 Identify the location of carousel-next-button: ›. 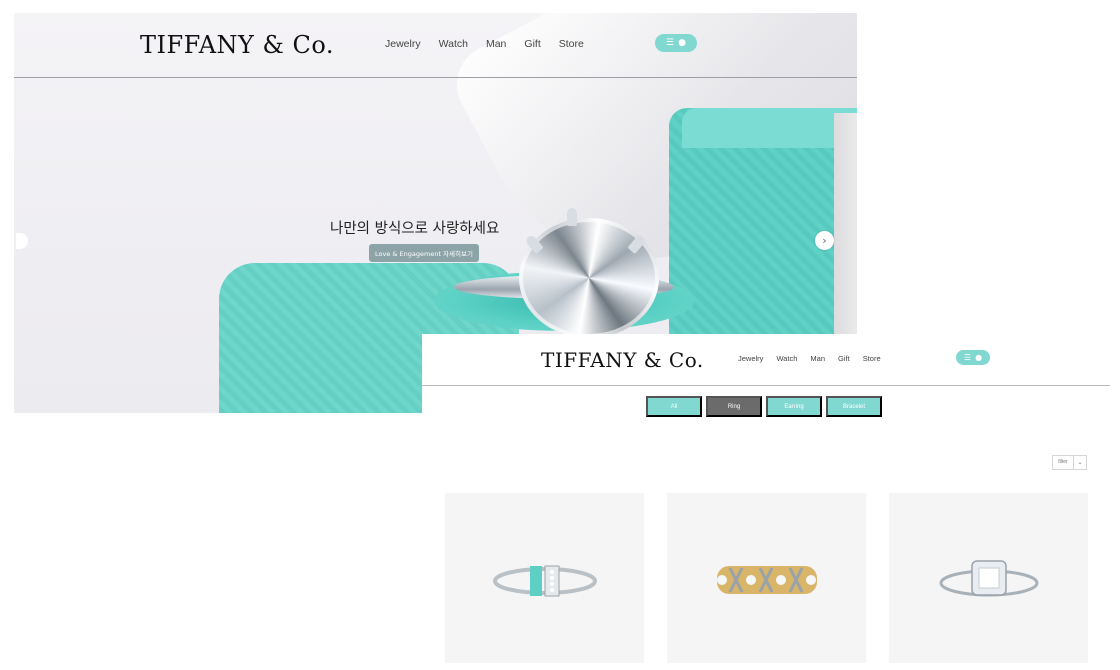
(824, 240).